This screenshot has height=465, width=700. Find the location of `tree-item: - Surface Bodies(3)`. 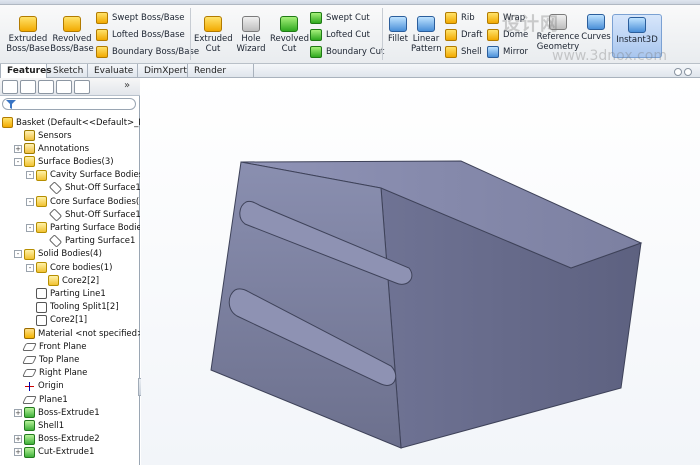

tree-item: - Surface Bodies(3) is located at coordinates (64, 161).